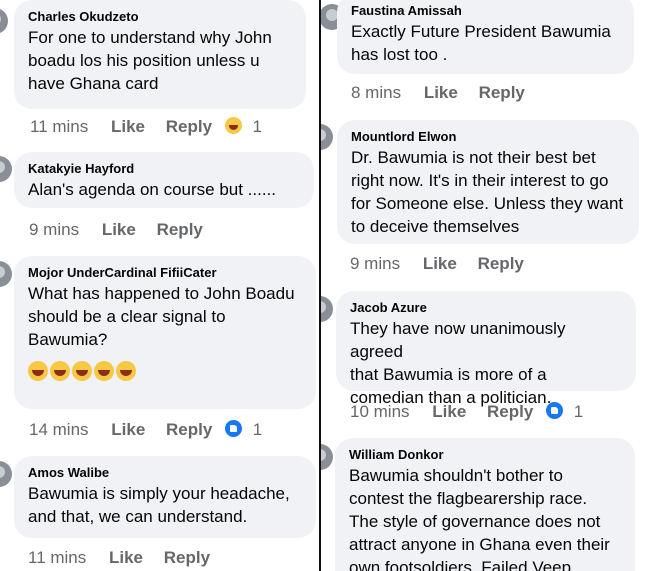  Describe the element at coordinates (475, 521) in the screenshot. I see `comment-text-line: The style of governance does not` at that location.